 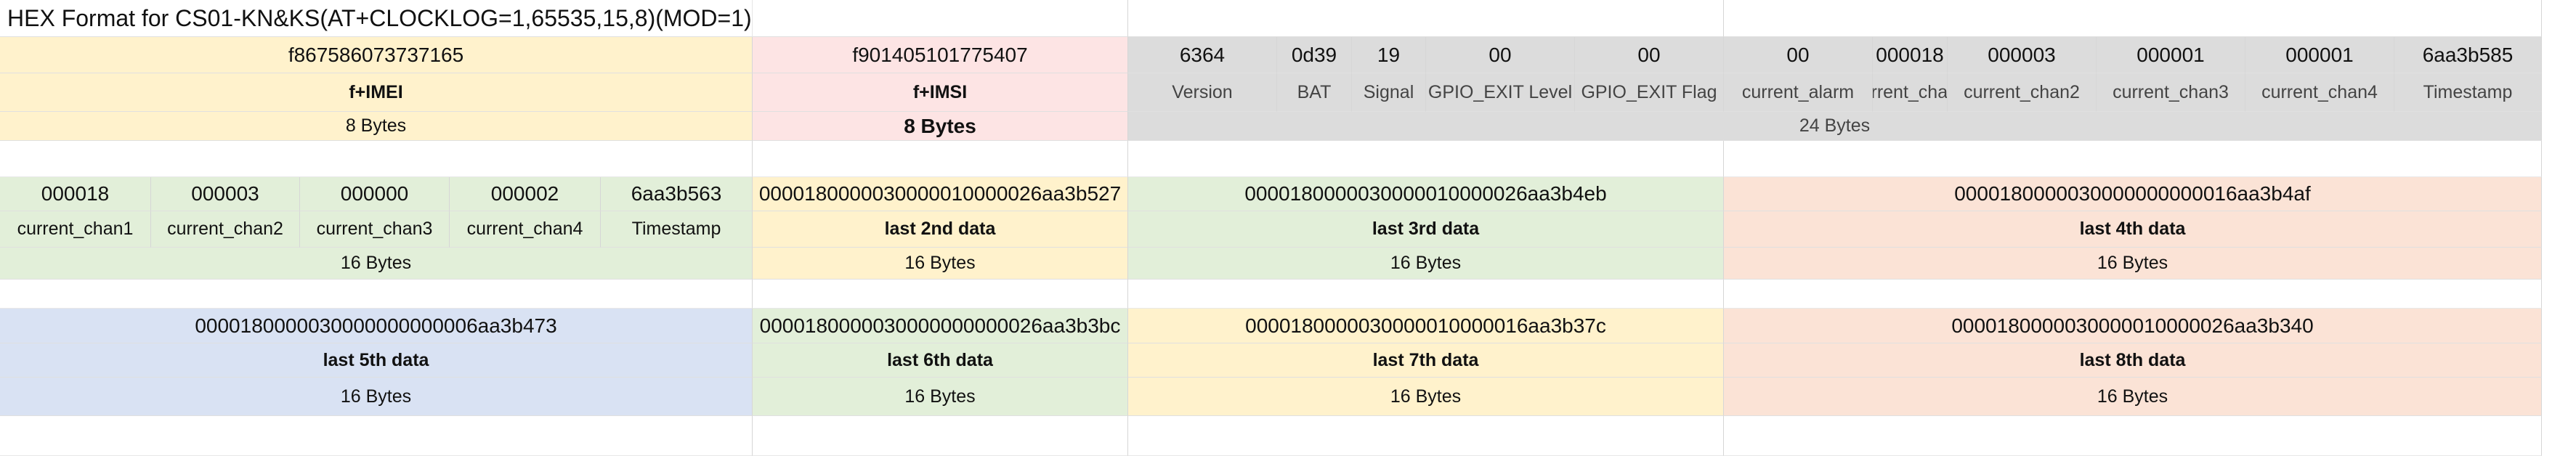 What do you see at coordinates (377, 397) in the screenshot?
I see `last-5th-size: 16 Bytes` at bounding box center [377, 397].